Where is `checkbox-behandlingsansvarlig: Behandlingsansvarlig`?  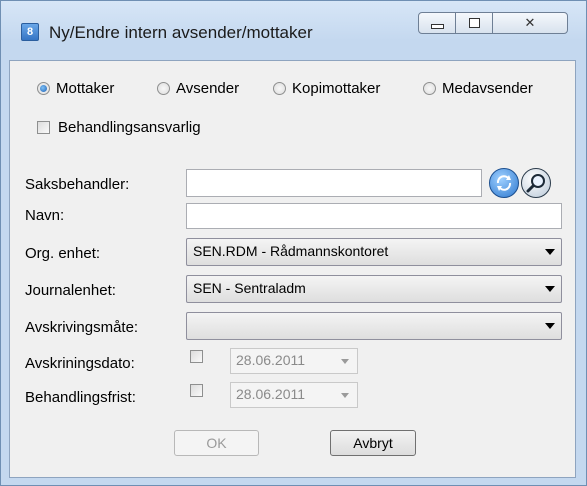 checkbox-behandlingsansvarlig: Behandlingsansvarlig is located at coordinates (119, 127).